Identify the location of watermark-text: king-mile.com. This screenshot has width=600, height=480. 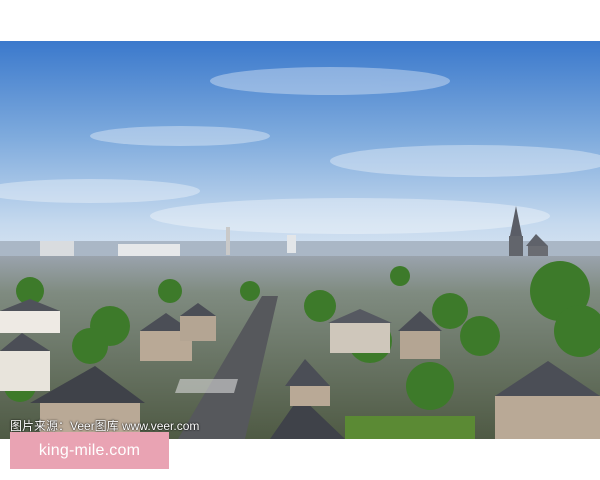
(89, 450).